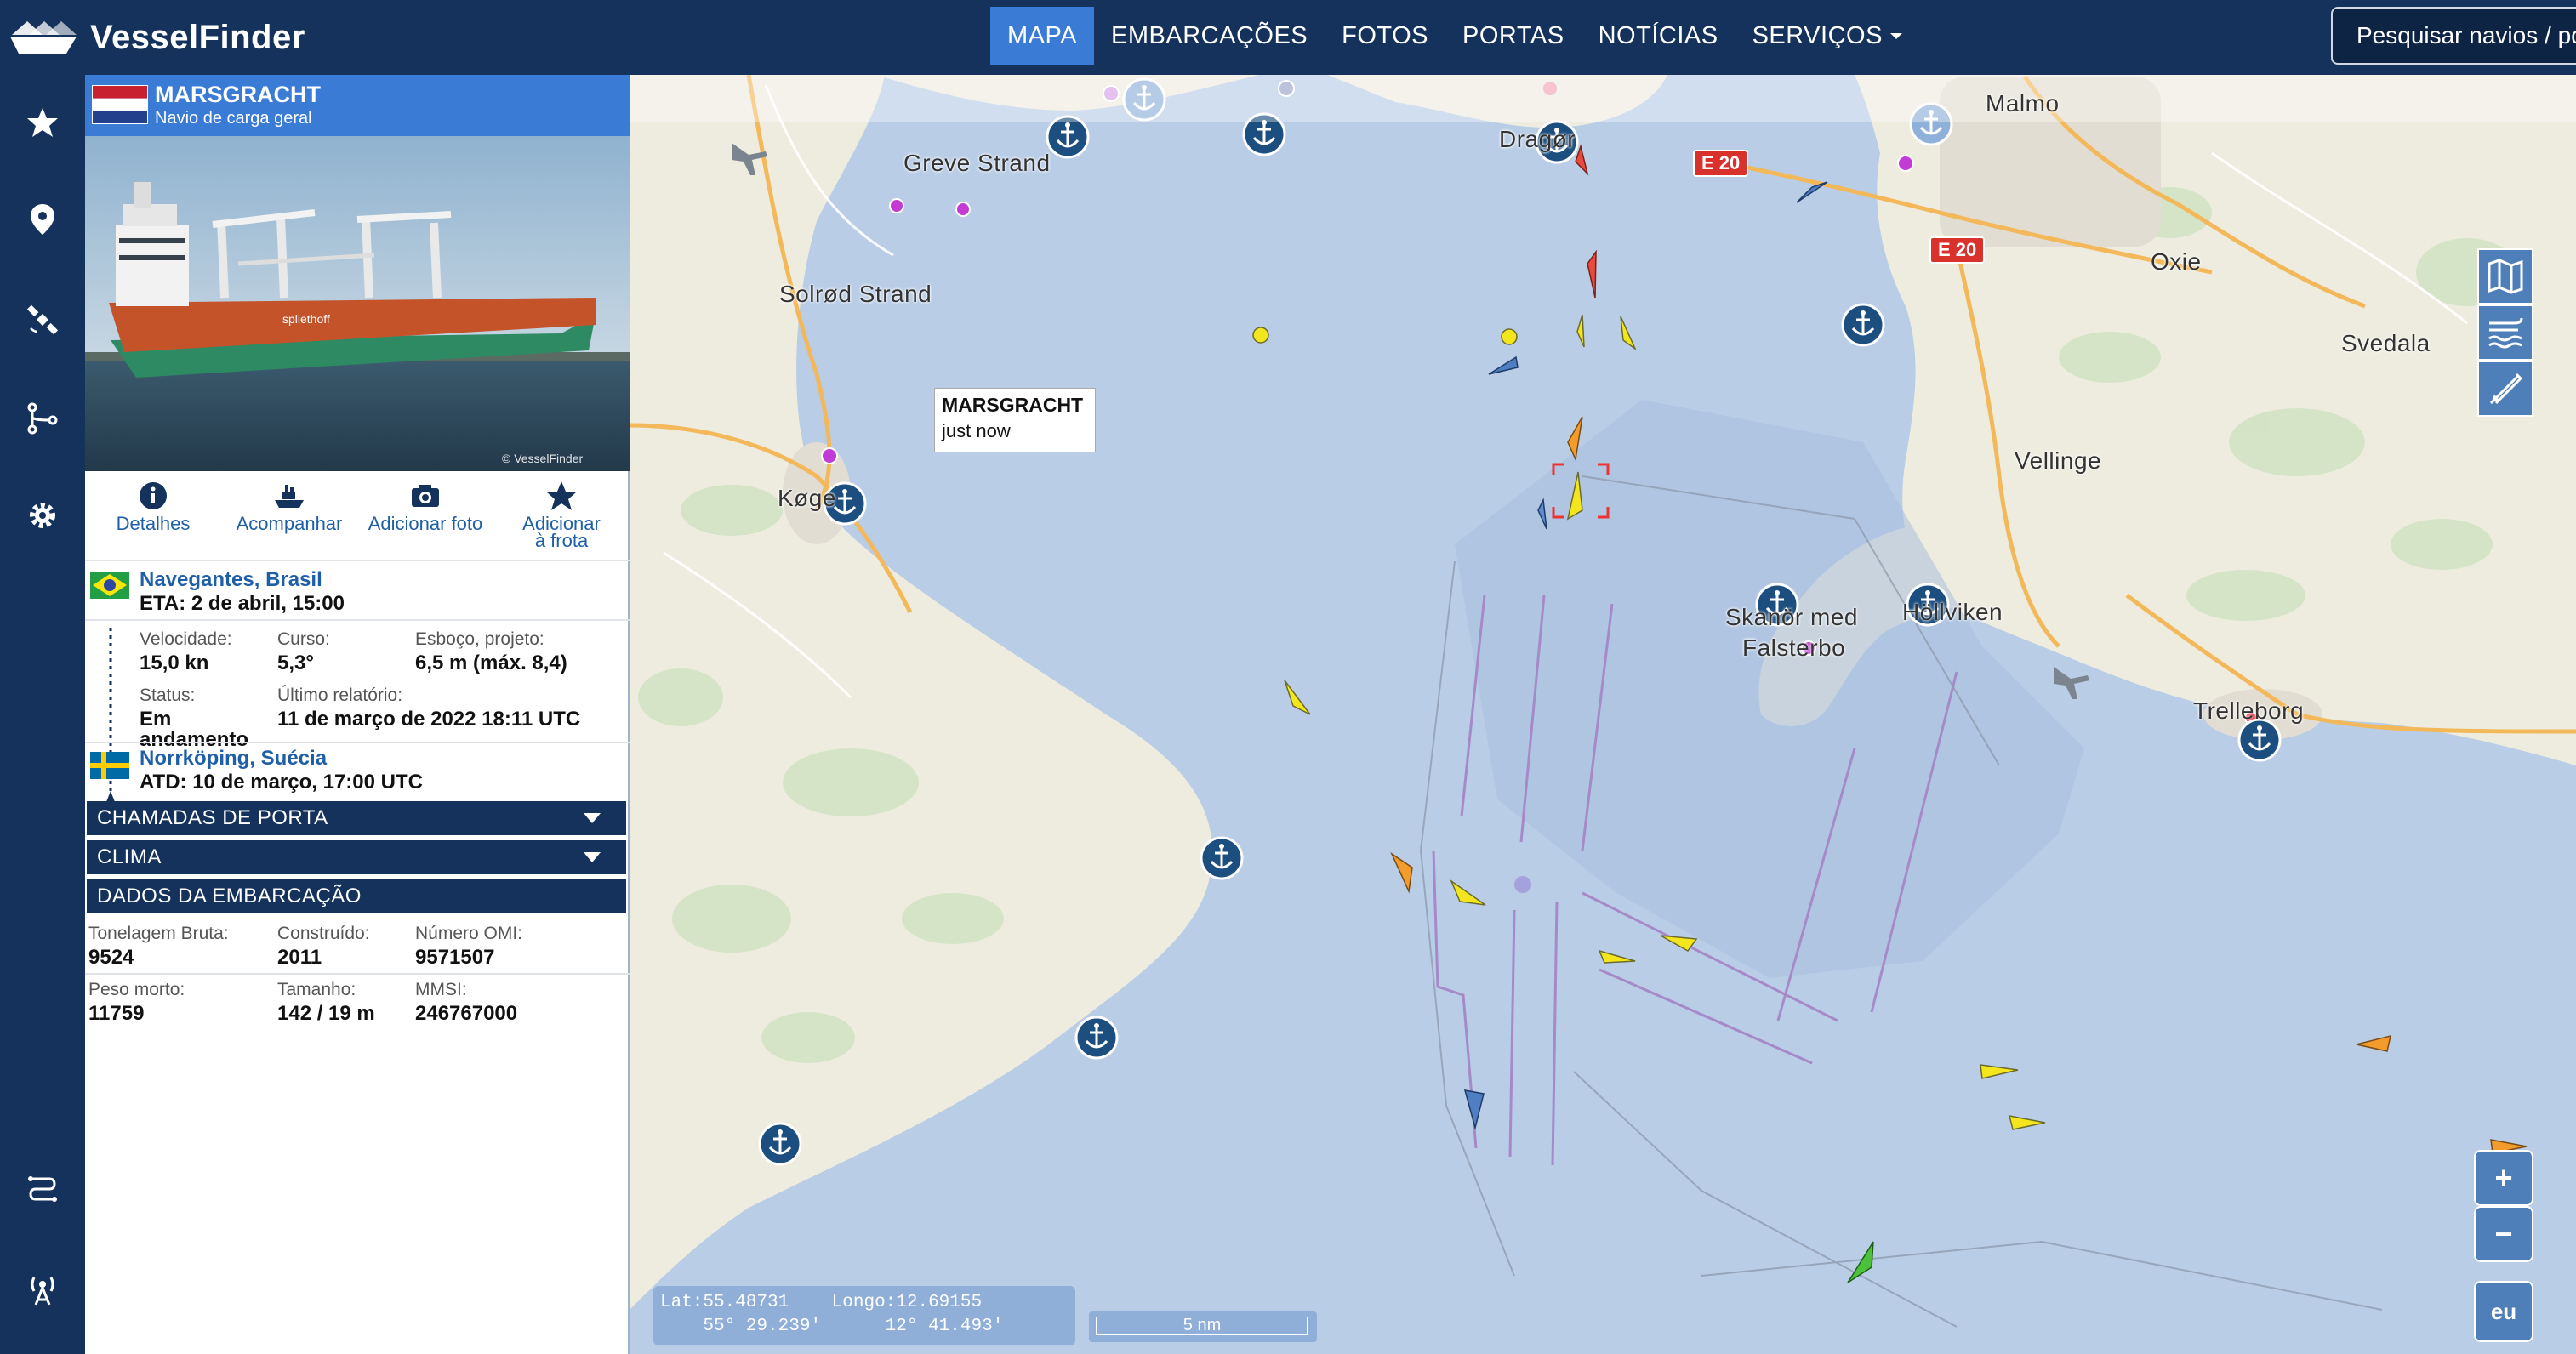 This screenshot has width=2576, height=1354. Describe the element at coordinates (306, 319) in the screenshot. I see `hull-lettering: spliethoff` at that location.